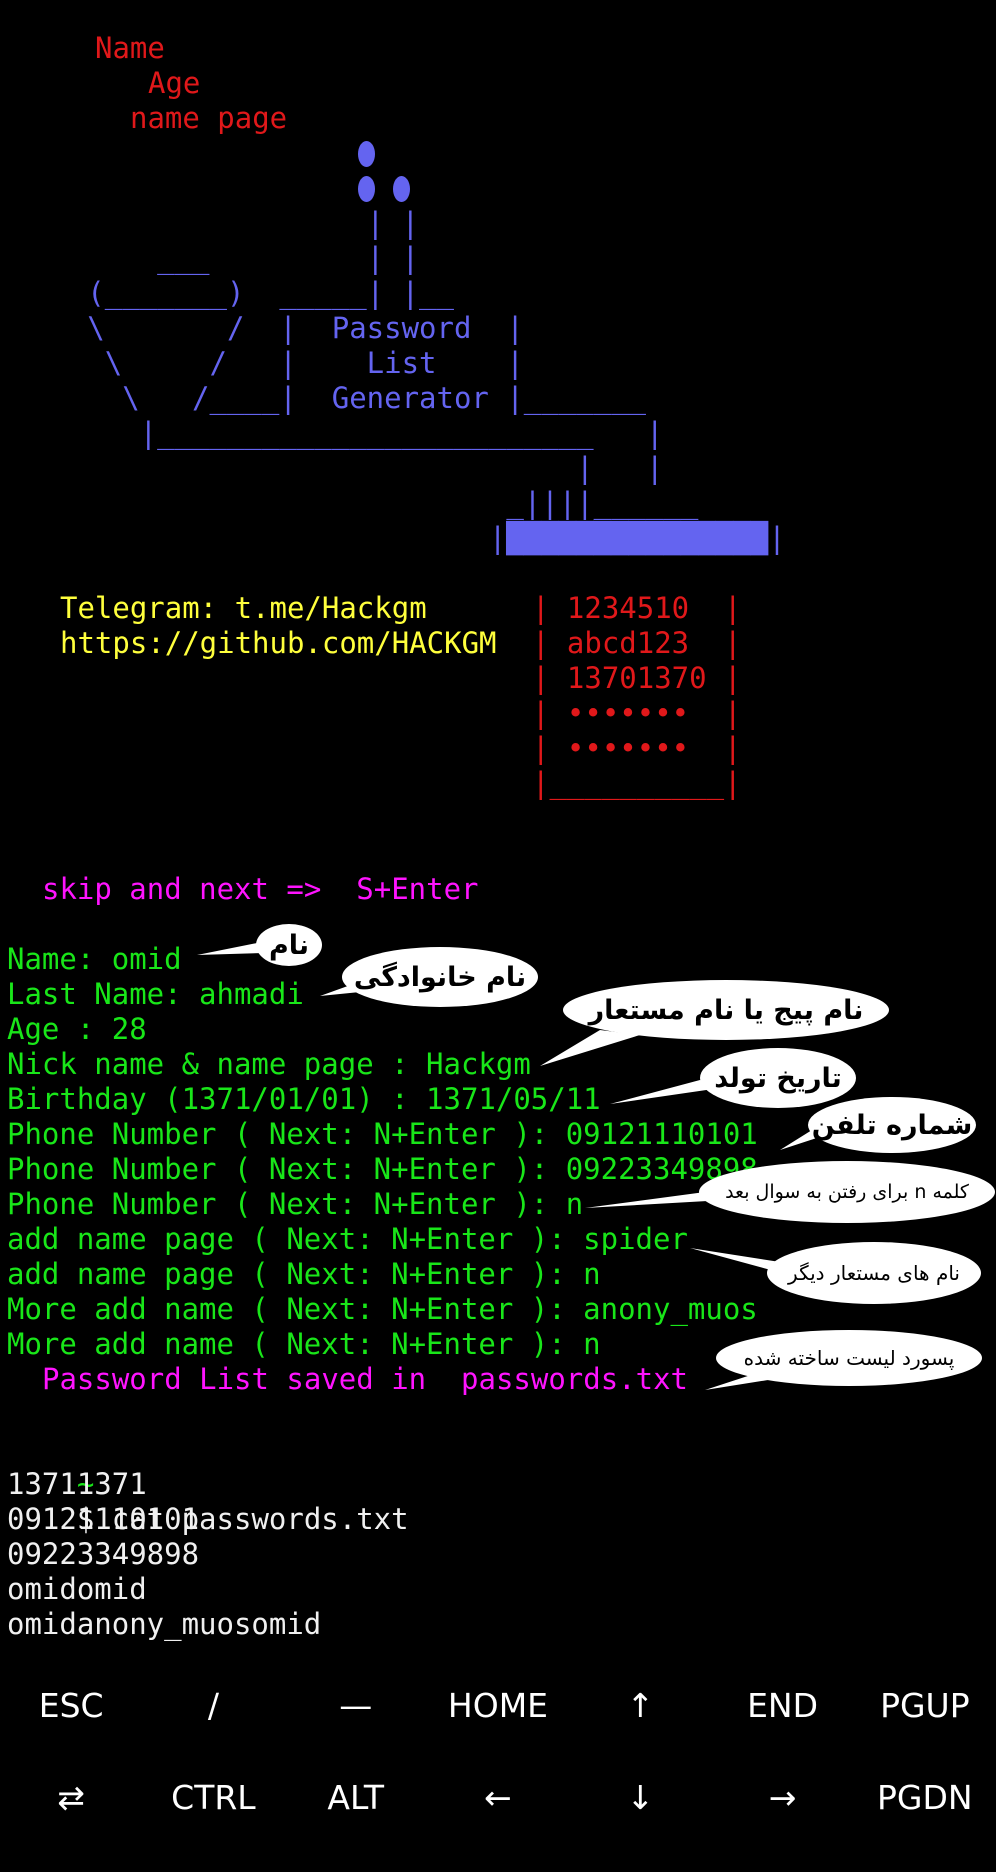  What do you see at coordinates (440, 977) in the screenshot?
I see `callout-last-name: نام خانوادگی` at bounding box center [440, 977].